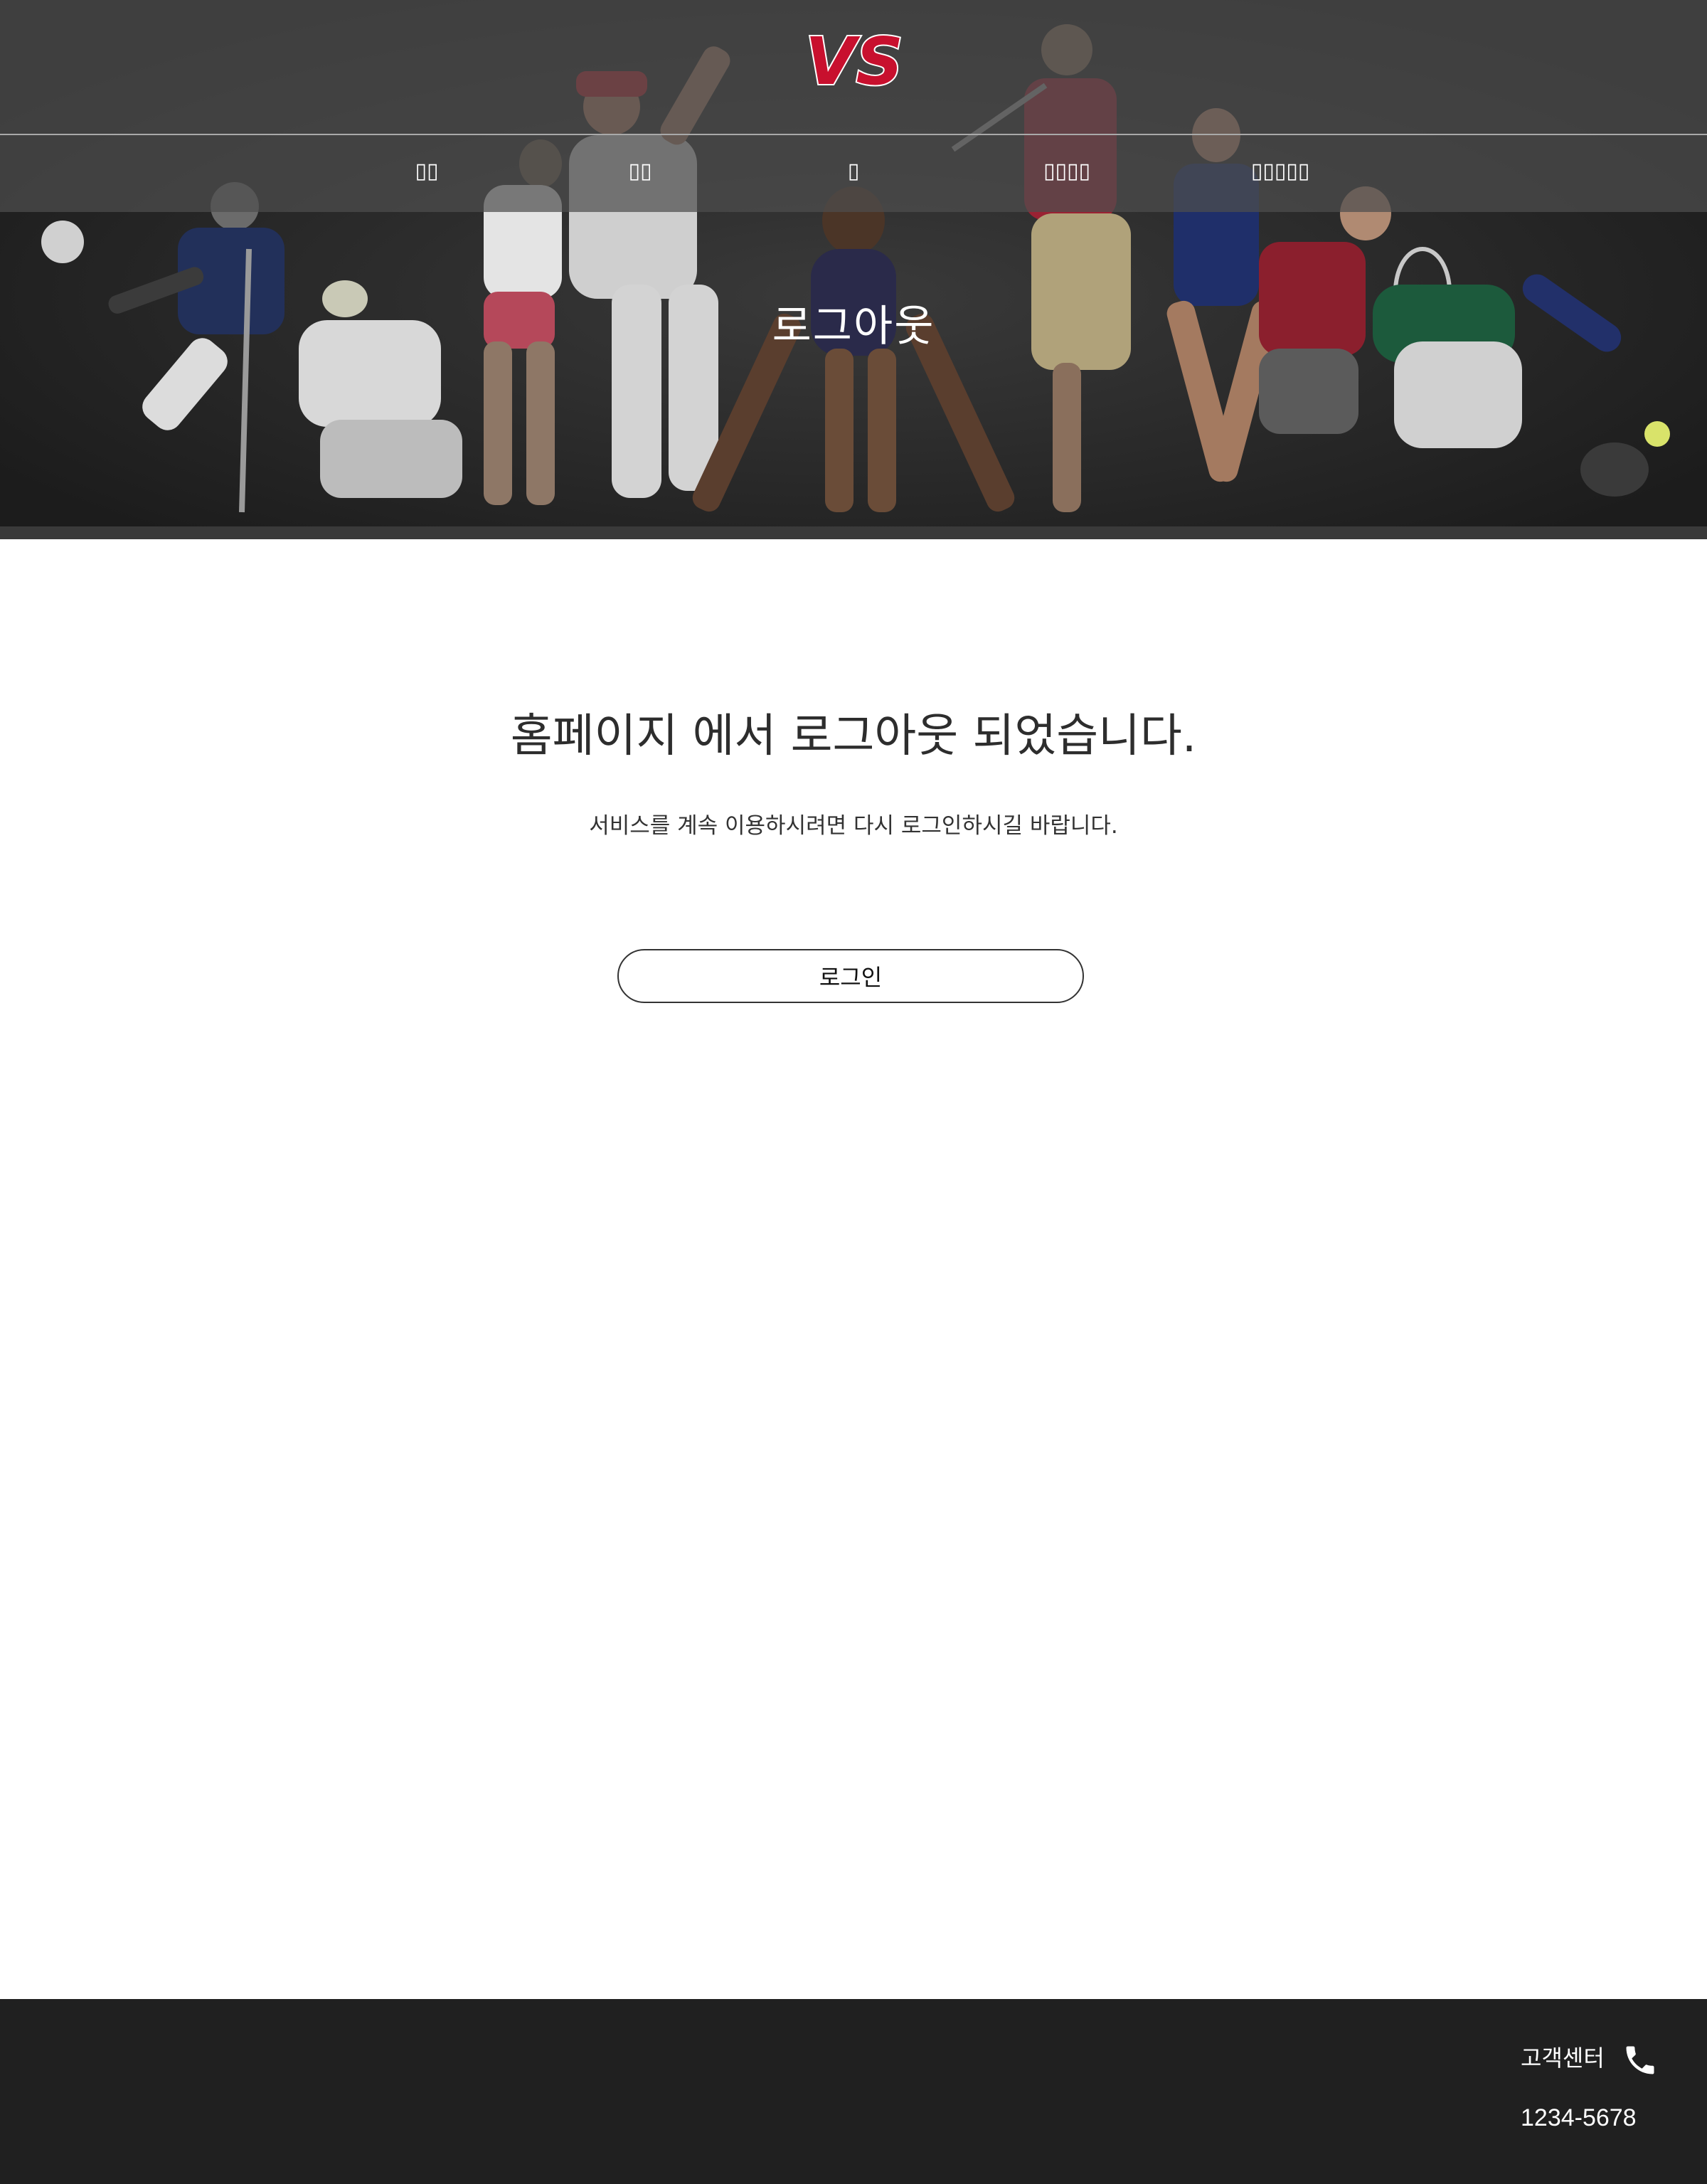  Describe the element at coordinates (426, 171) in the screenshot. I see `nav-item-1: ▯▯` at that location.